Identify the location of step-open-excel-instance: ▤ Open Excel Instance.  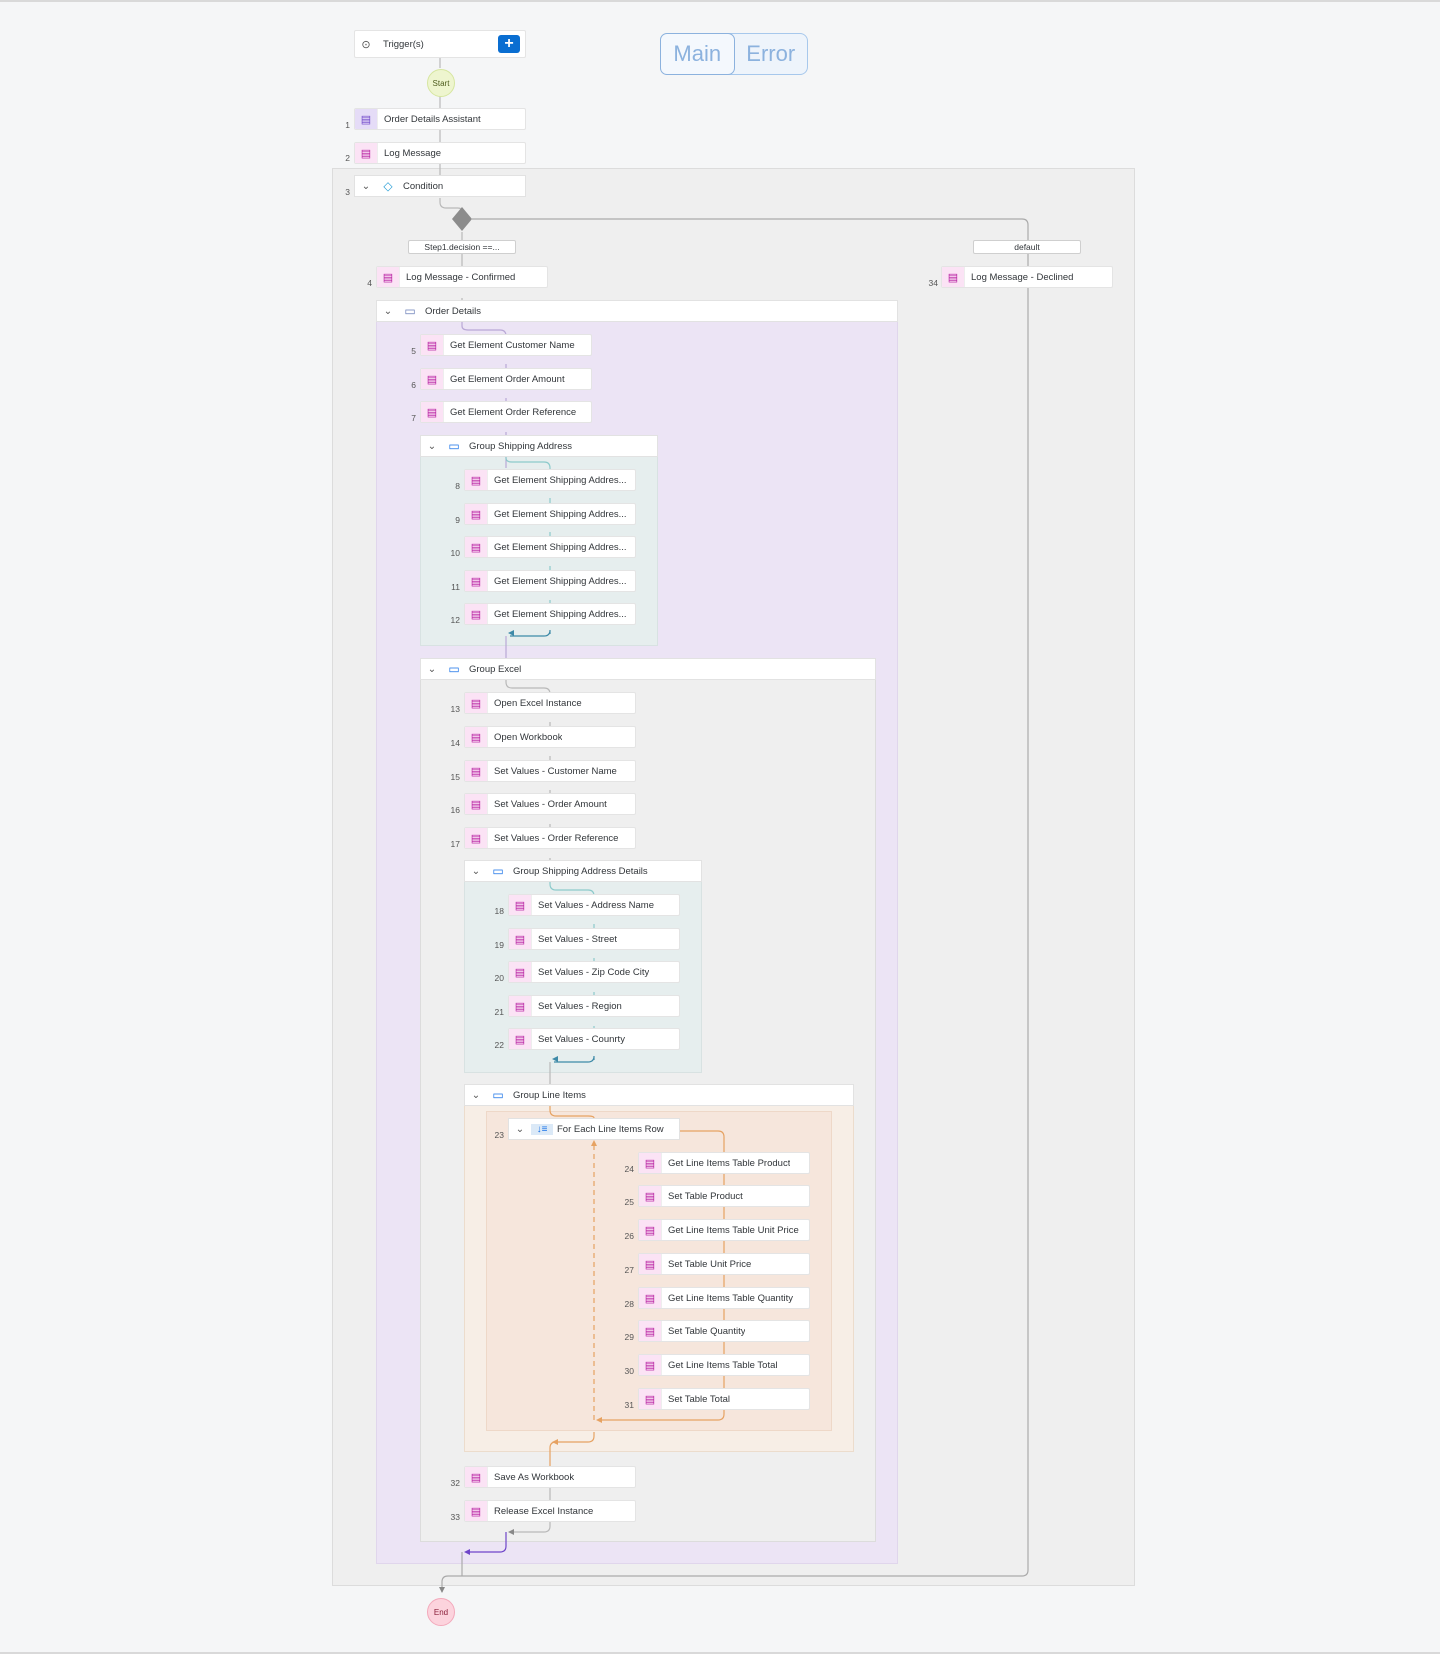
(550, 703).